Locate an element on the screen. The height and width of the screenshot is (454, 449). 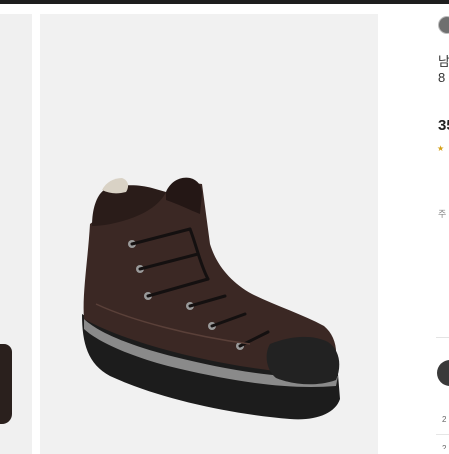
product-title: 남 is located at coordinates (443, 61).